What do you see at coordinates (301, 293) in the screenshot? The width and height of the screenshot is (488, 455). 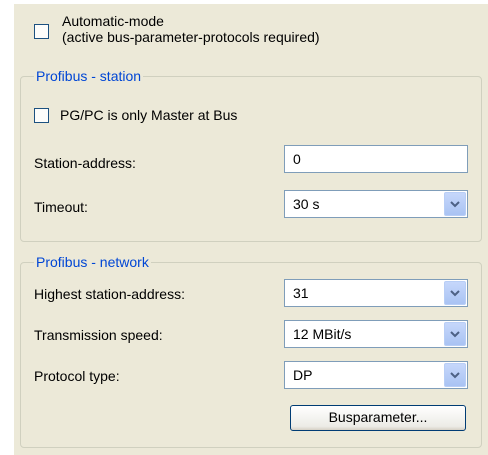 I see `highest-station-address-value: 31` at bounding box center [301, 293].